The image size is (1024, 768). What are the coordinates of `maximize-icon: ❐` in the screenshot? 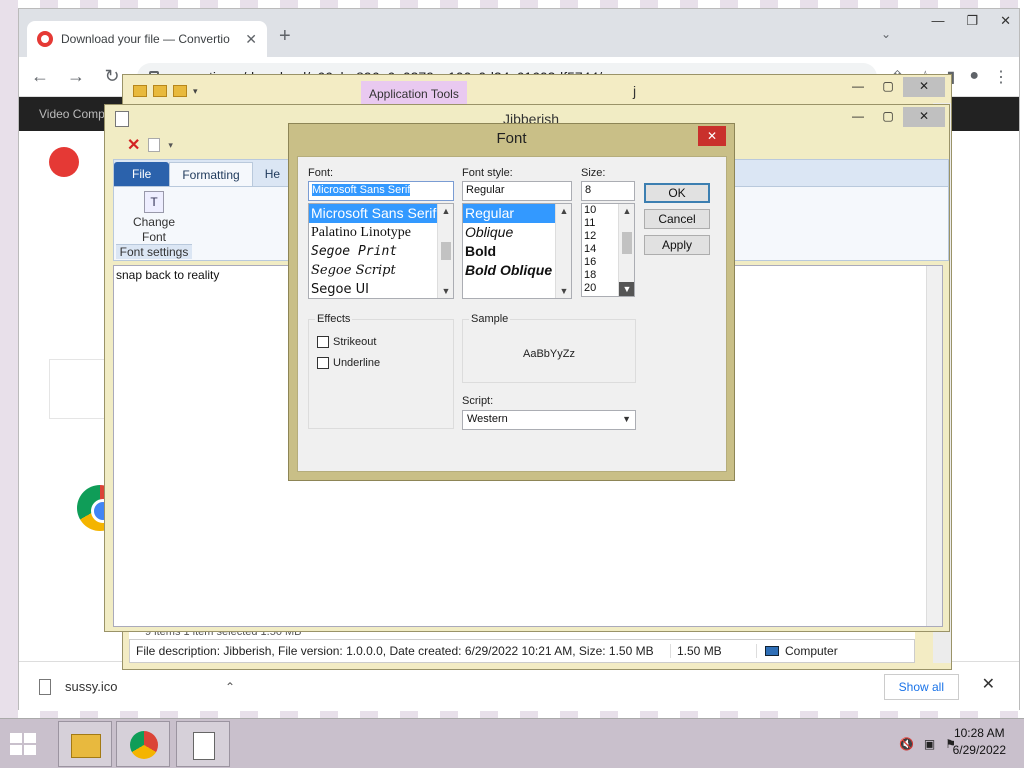 It's located at (972, 21).